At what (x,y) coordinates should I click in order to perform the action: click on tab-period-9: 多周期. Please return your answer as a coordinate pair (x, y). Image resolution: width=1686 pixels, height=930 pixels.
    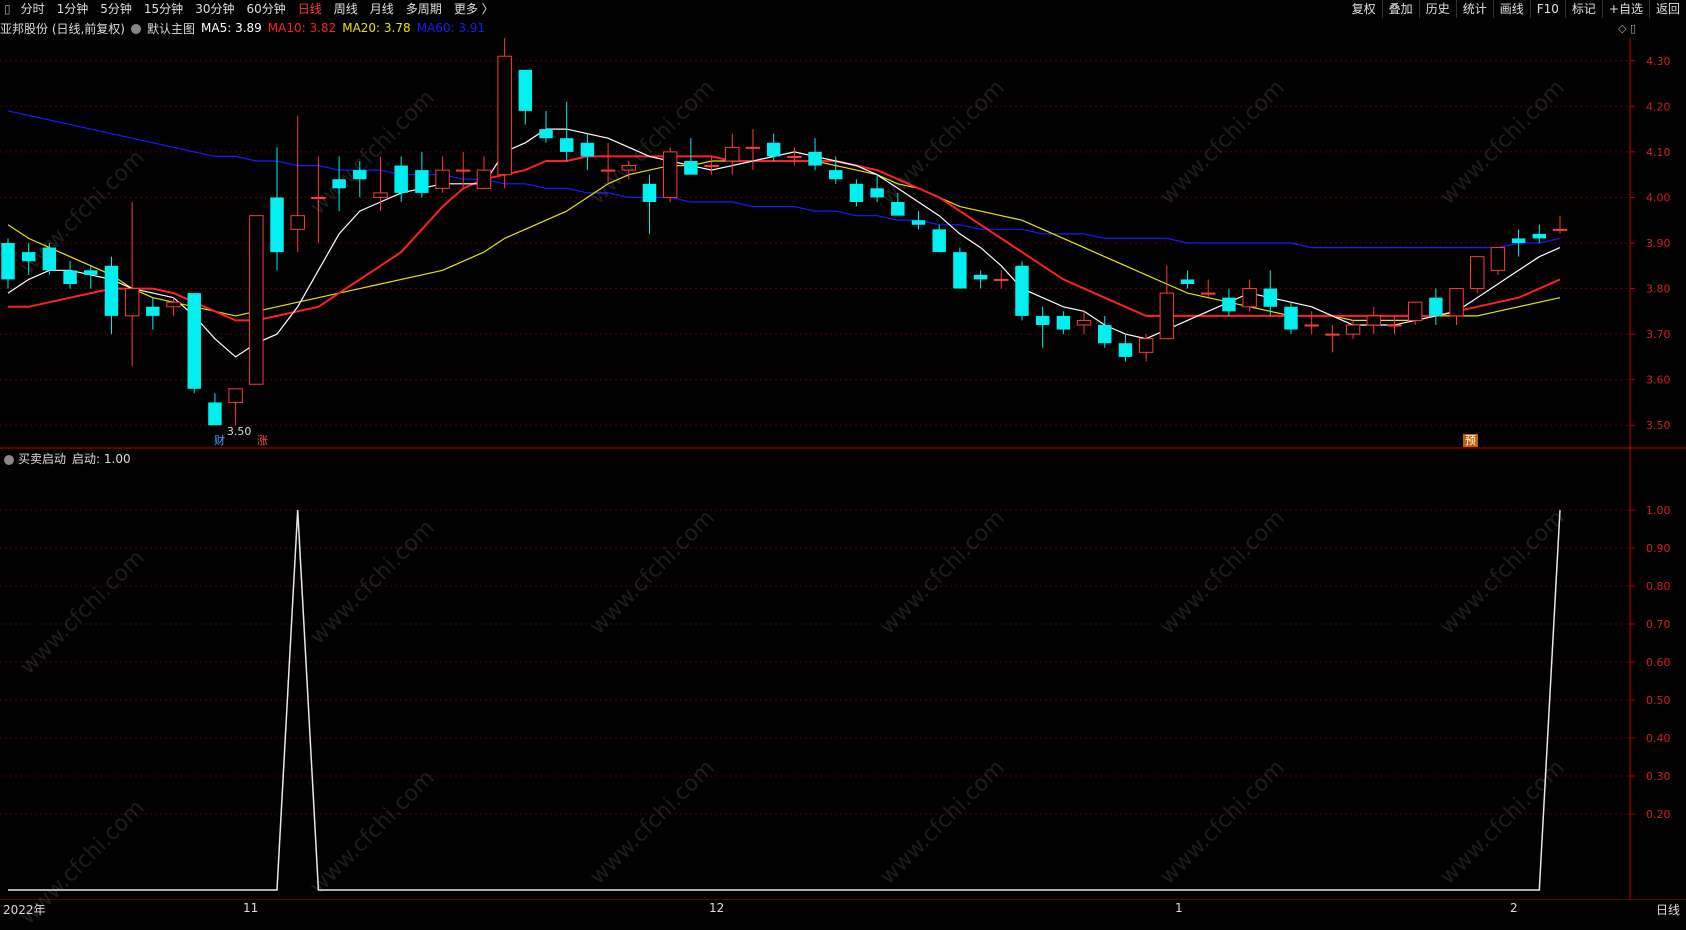
    Looking at the image, I should click on (424, 9).